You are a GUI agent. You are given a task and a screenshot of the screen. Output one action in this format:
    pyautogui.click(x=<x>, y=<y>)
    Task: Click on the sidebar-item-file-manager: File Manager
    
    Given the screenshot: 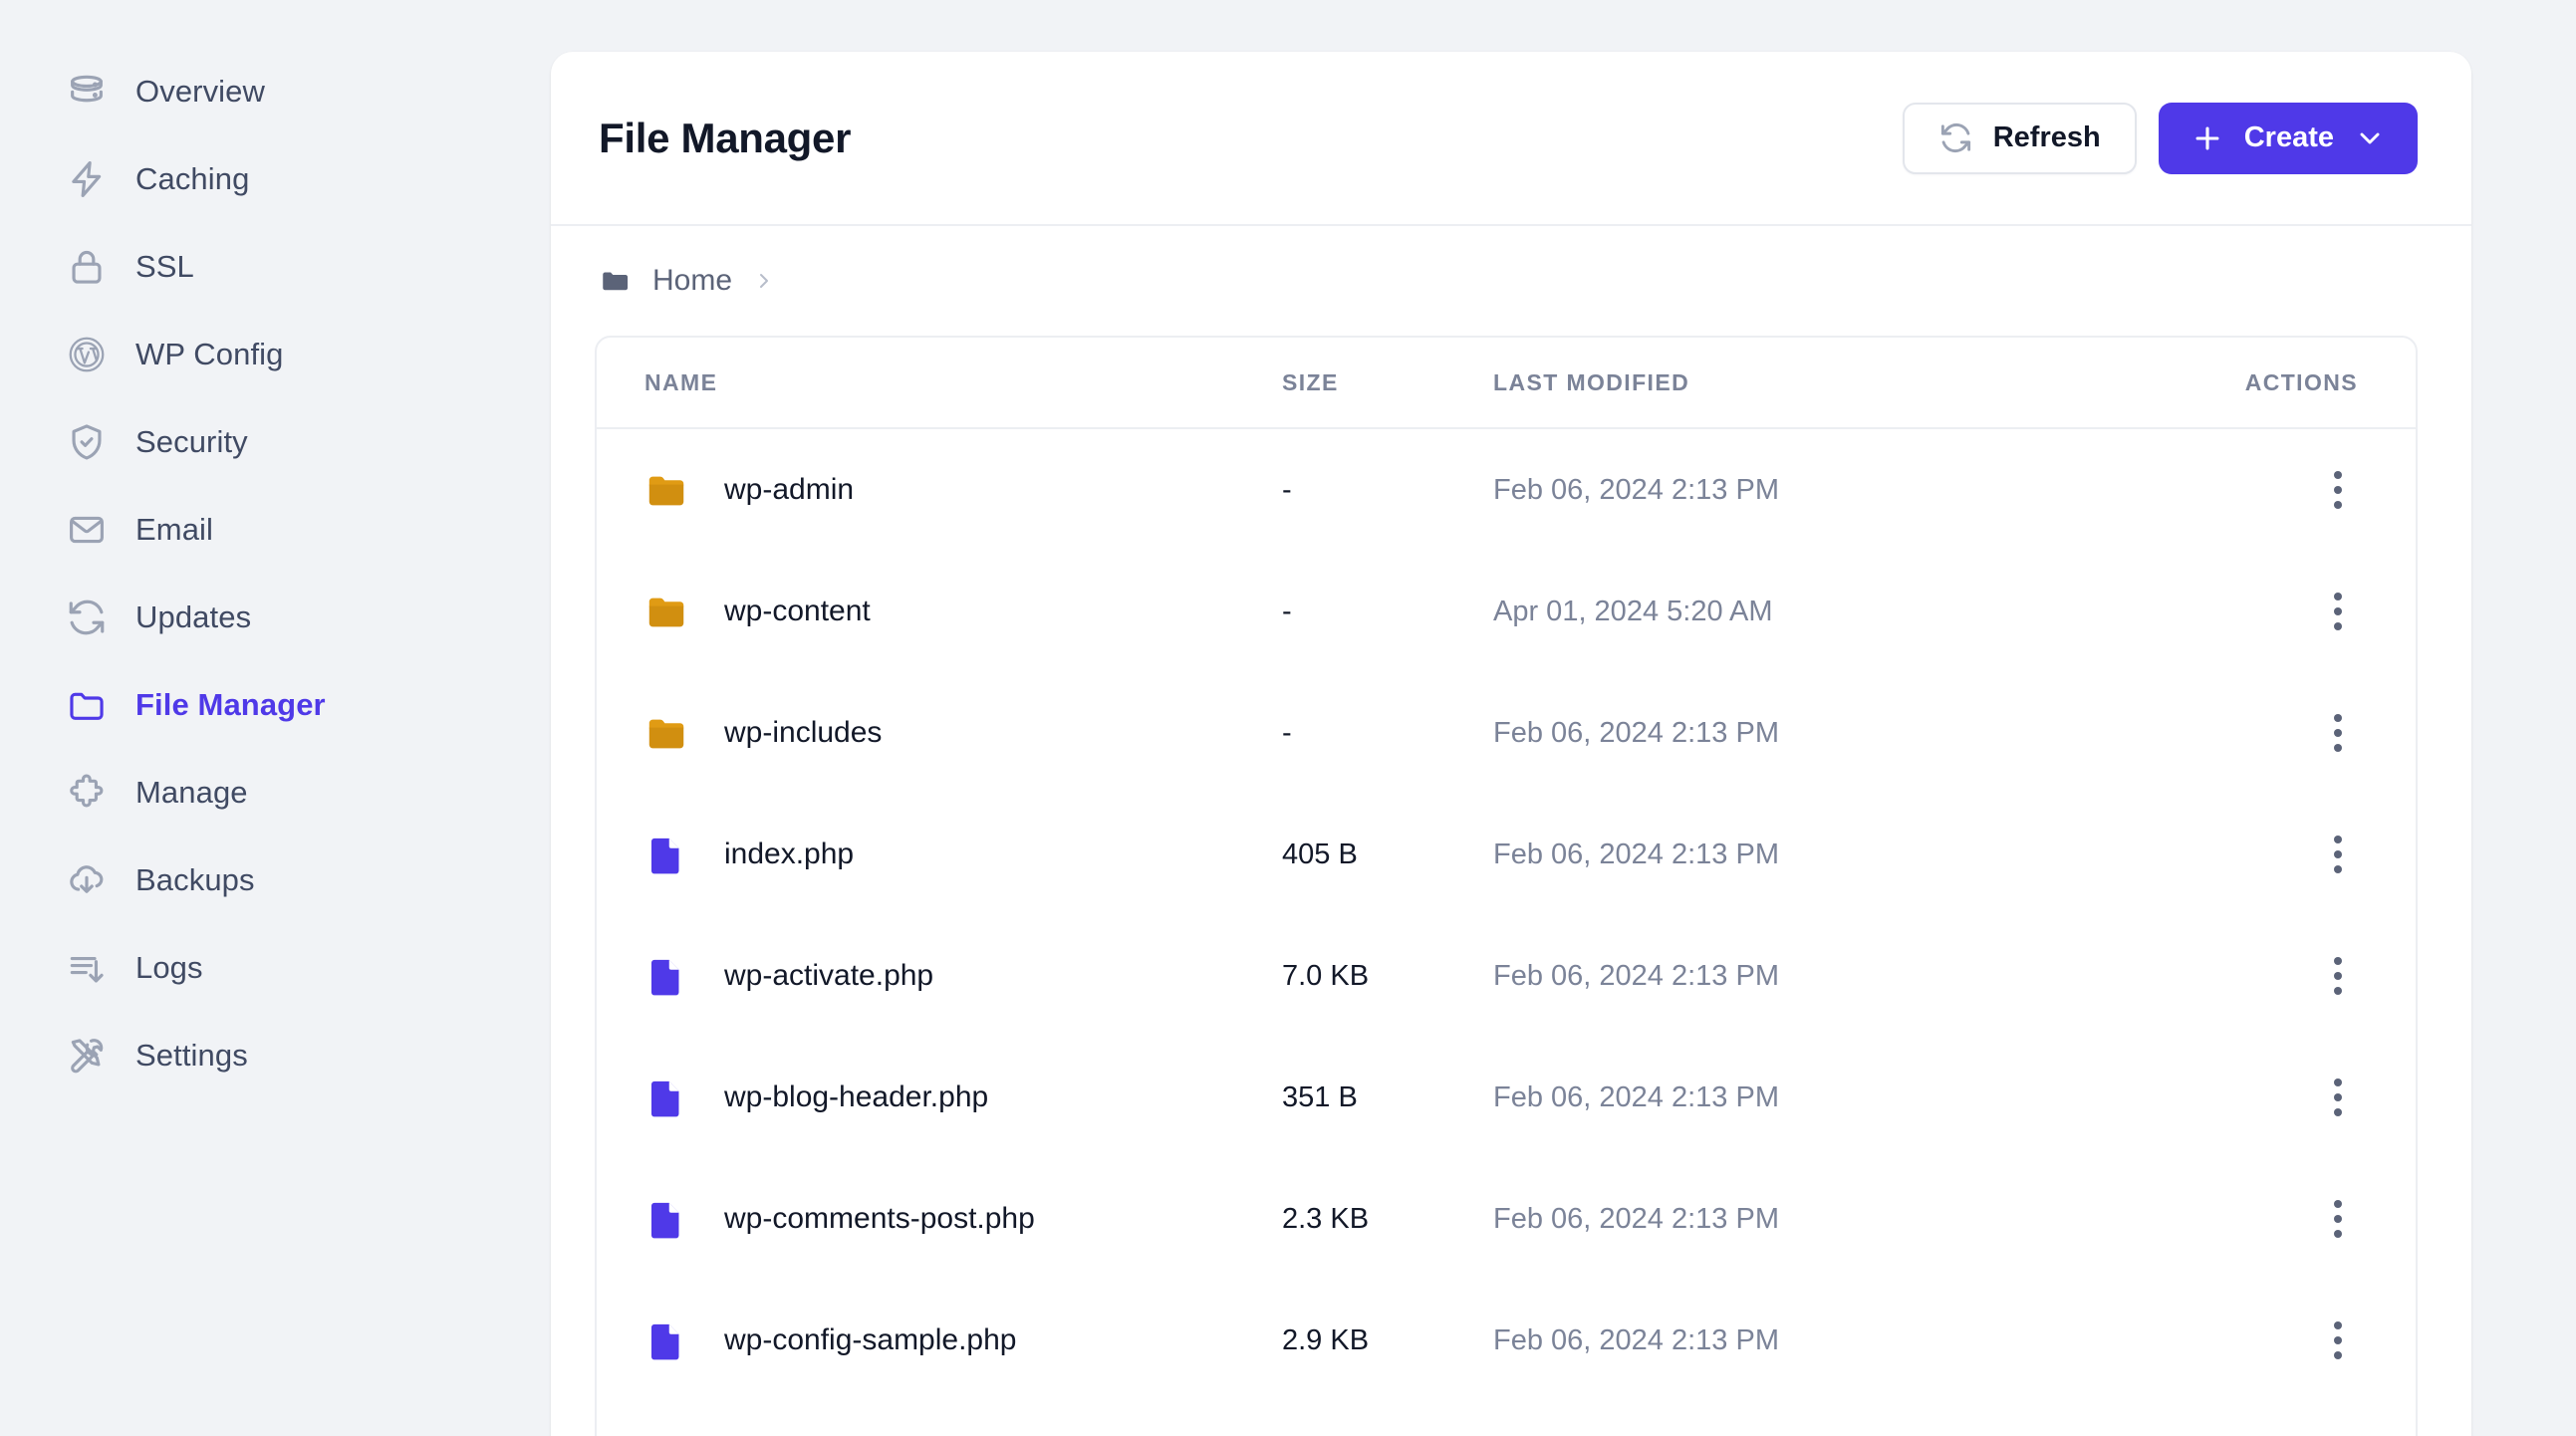 What is the action you would take?
    pyautogui.click(x=275, y=705)
    